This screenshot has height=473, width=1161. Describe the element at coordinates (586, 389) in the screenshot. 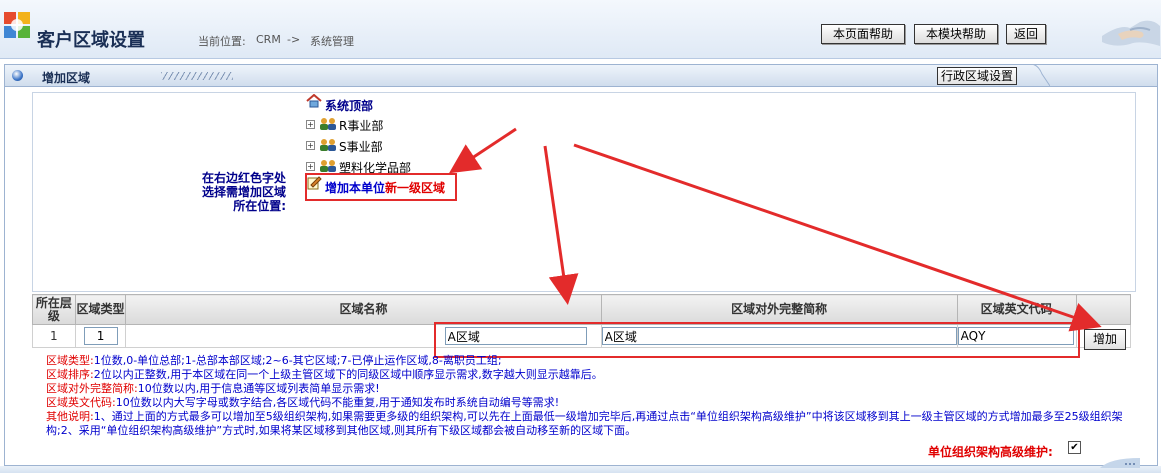

I see `note-line: 区域对外完整简称:10位数以内,用于信息通等区域列表简单显示需求!` at that location.